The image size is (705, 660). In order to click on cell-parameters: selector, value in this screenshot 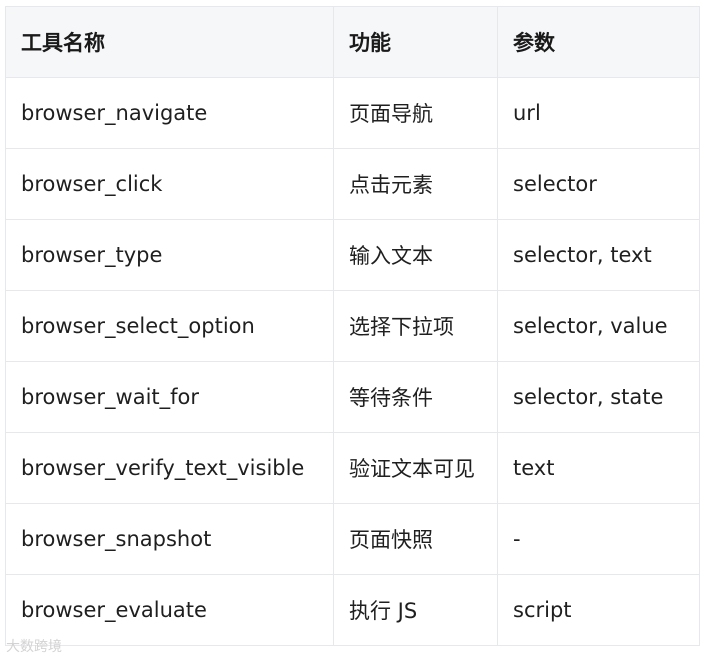, I will do `click(598, 326)`.